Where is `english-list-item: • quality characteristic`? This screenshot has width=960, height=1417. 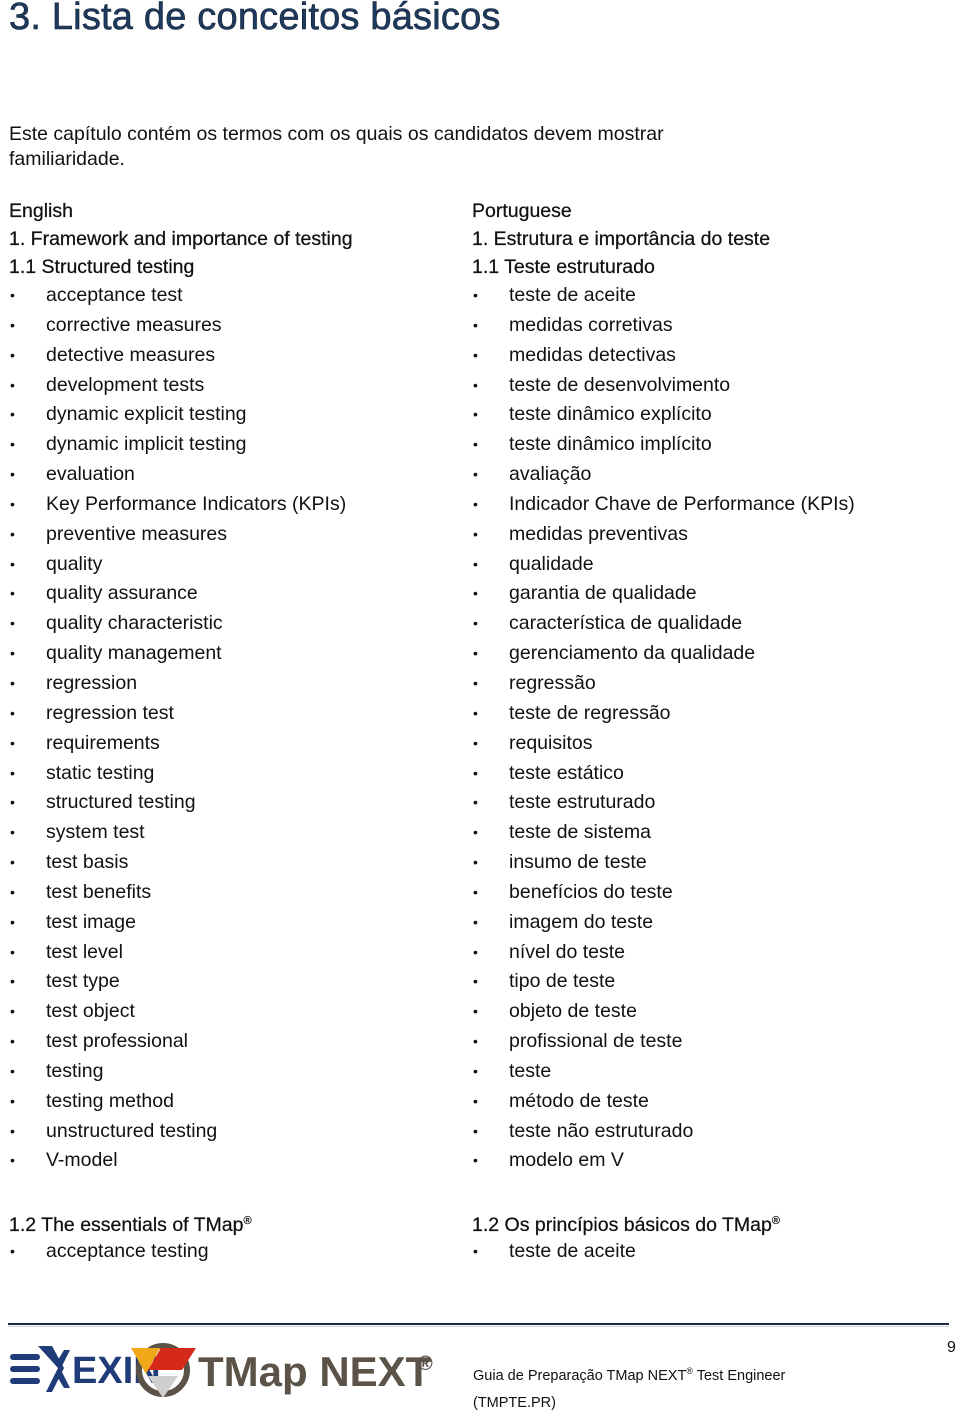
english-list-item: • quality characteristic is located at coordinates (244, 624).